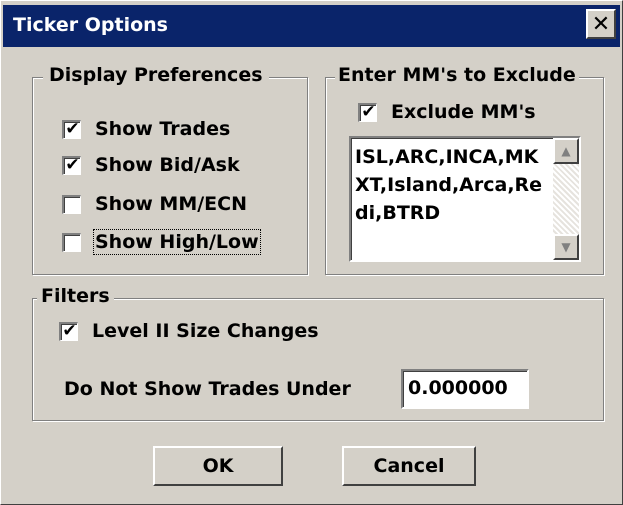 The image size is (623, 505). I want to click on cancel-button-label: Cancel, so click(409, 466).